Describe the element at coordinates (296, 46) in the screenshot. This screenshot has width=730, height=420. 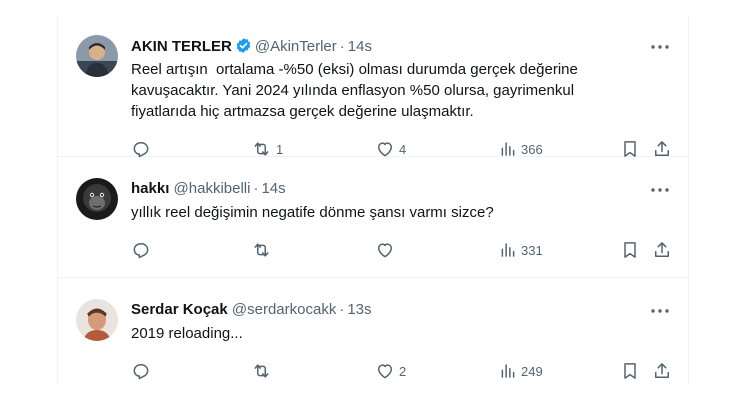
I see `author-handle: @AkinTerler` at that location.